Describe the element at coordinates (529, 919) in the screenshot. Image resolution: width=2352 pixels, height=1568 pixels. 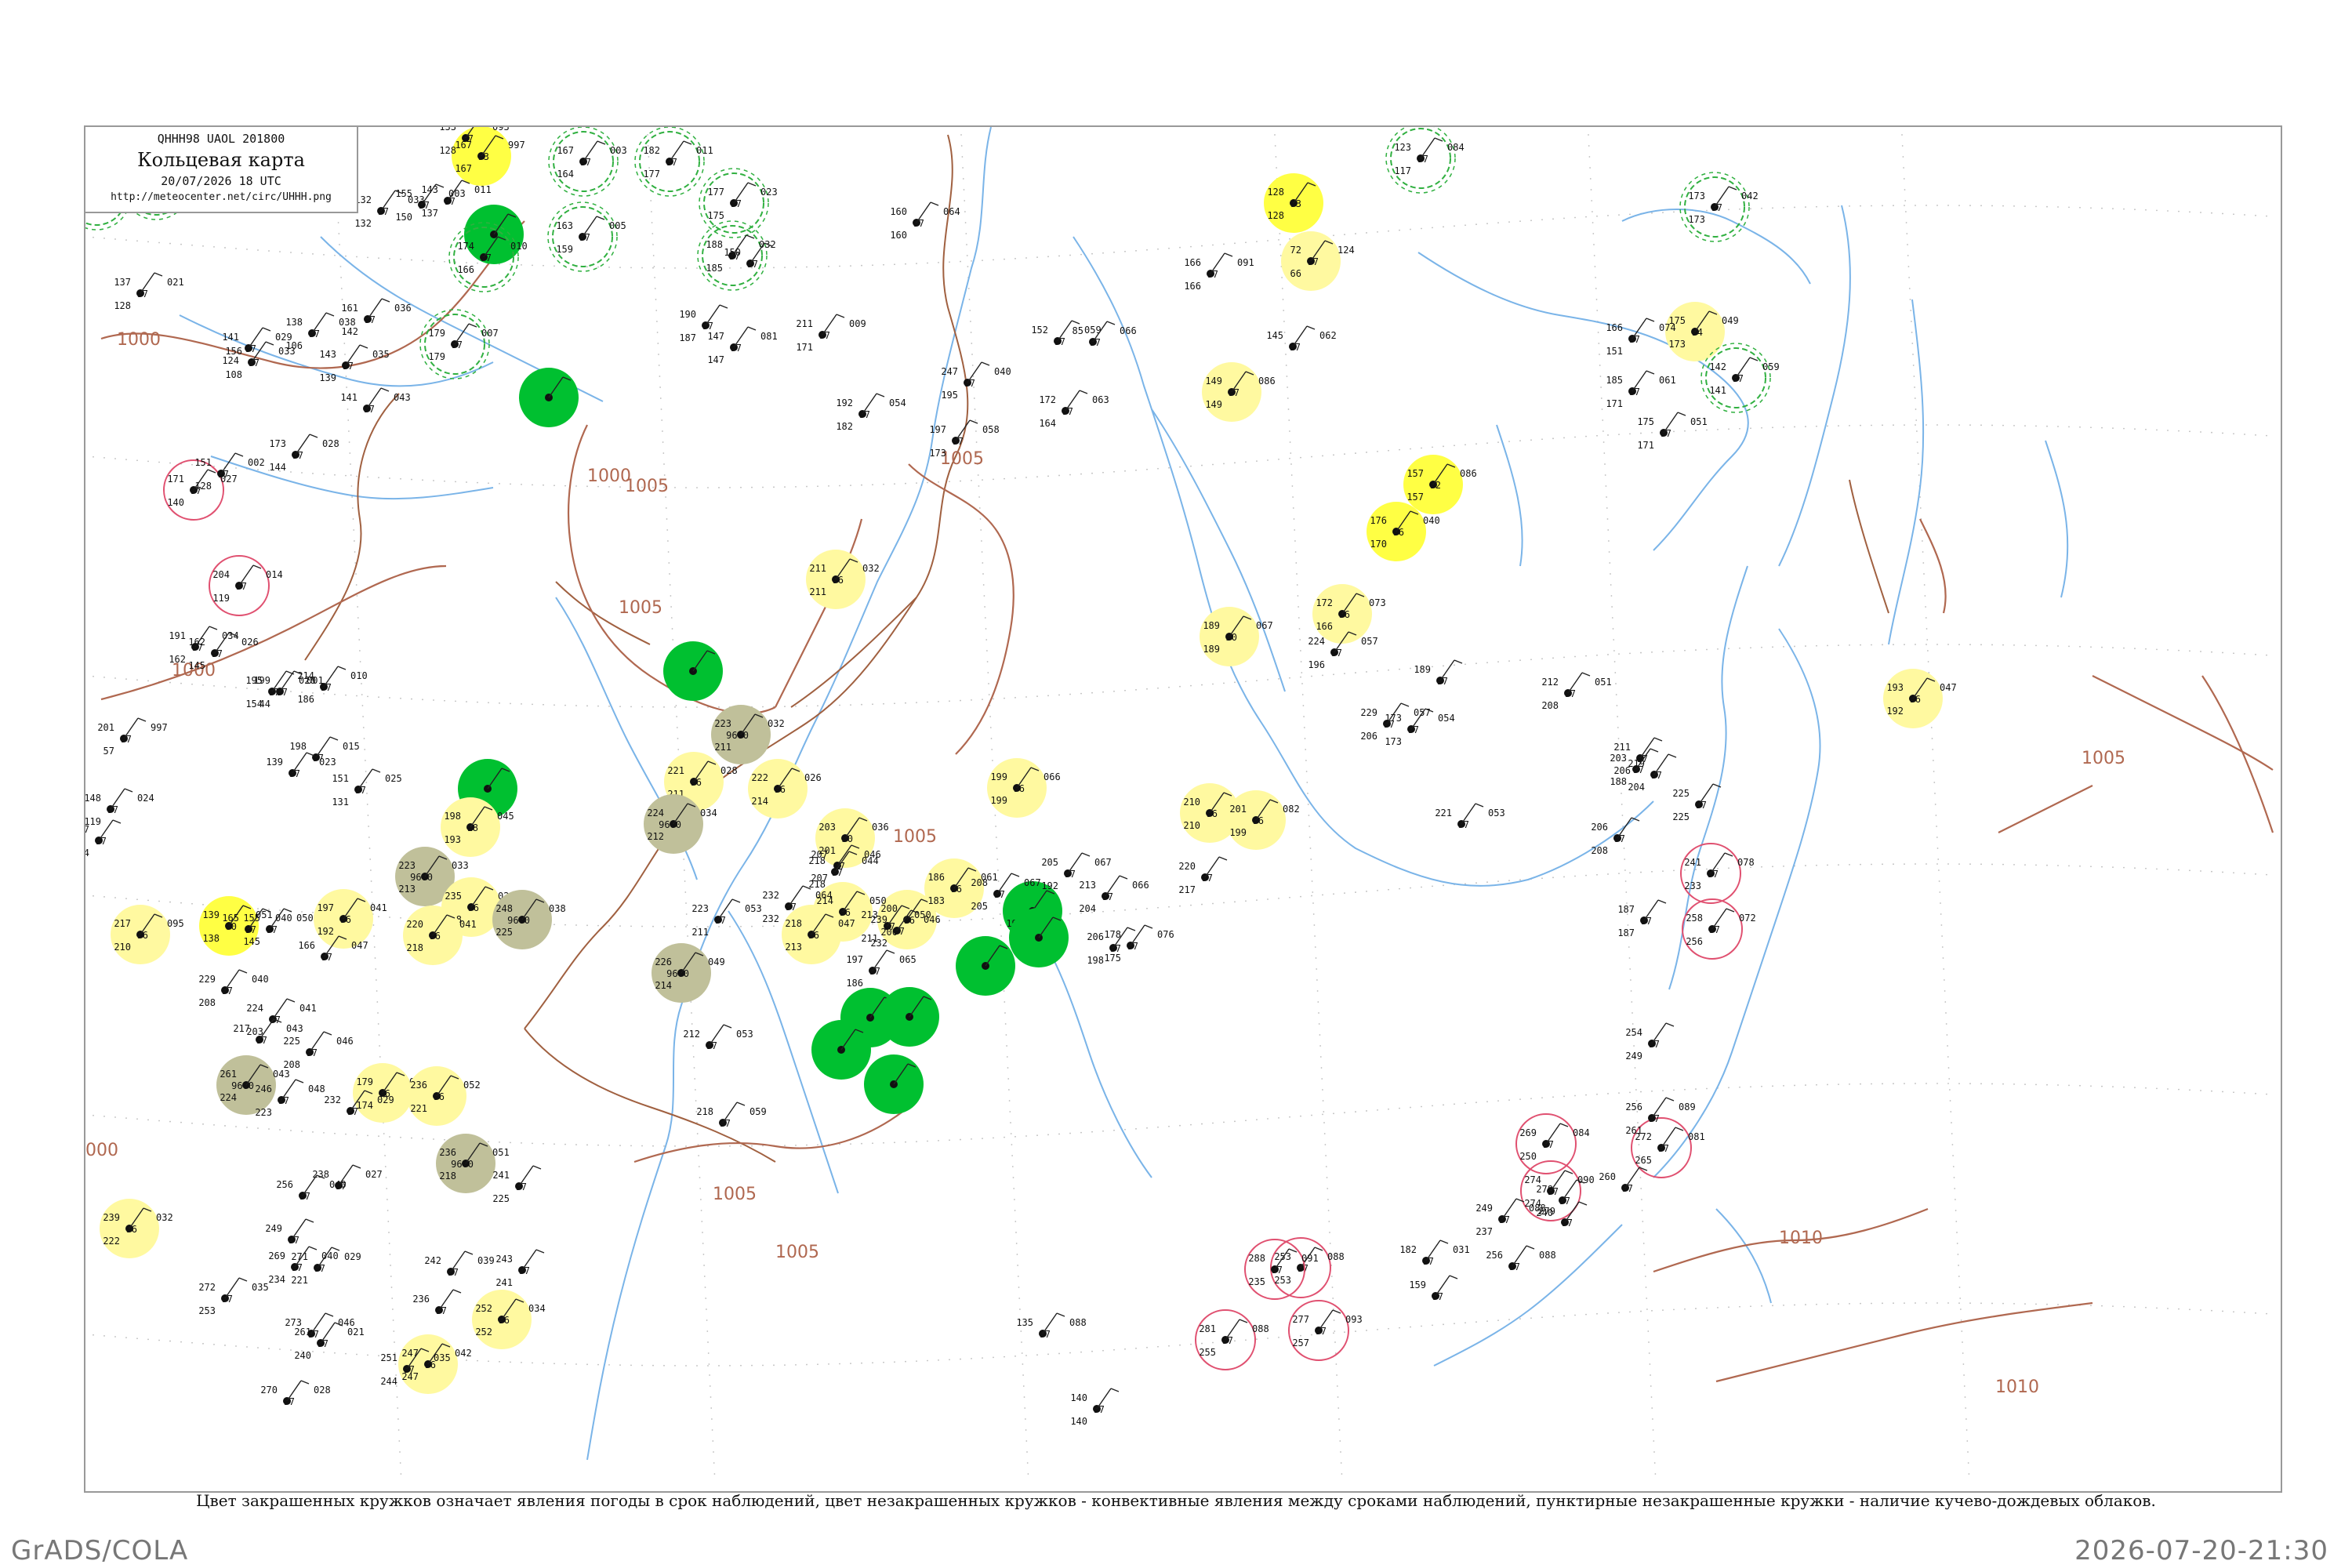
I see `station-plot: 2489600225 038` at that location.